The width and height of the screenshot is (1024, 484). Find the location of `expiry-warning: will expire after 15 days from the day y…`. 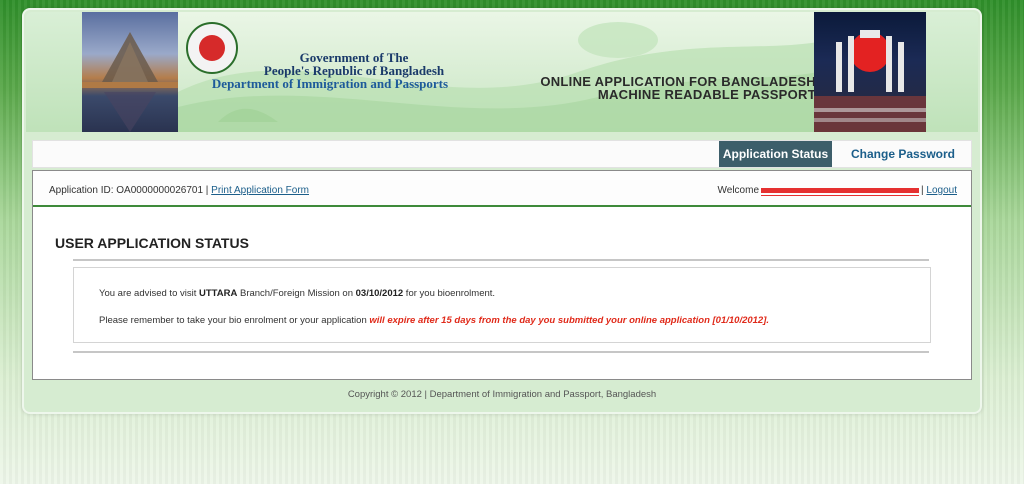

expiry-warning: will expire after 15 days from the day y… is located at coordinates (569, 320).